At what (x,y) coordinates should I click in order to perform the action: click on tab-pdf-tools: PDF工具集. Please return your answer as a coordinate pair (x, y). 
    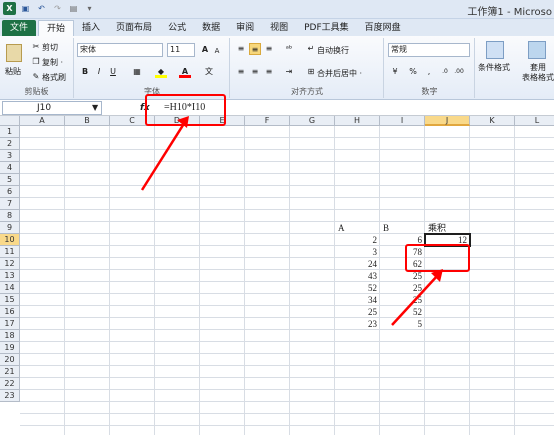
    Looking at the image, I should click on (326, 28).